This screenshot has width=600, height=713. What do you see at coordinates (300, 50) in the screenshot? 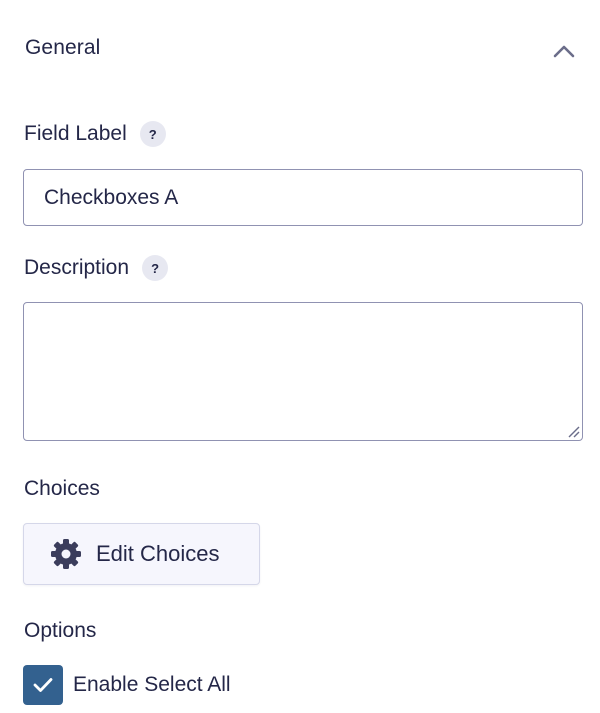
I see `general-section-header: General` at bounding box center [300, 50].